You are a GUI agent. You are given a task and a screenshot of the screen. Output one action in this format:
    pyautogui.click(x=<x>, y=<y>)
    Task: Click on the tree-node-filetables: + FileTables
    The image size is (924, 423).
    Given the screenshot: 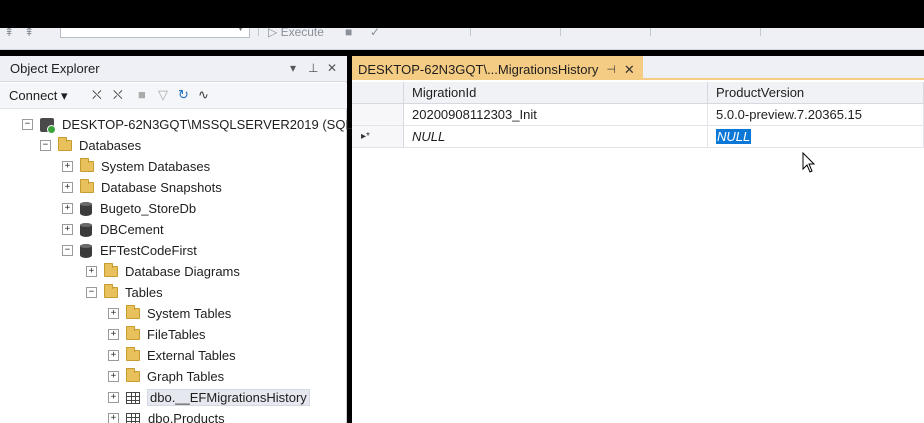 What is the action you would take?
    pyautogui.click(x=157, y=334)
    